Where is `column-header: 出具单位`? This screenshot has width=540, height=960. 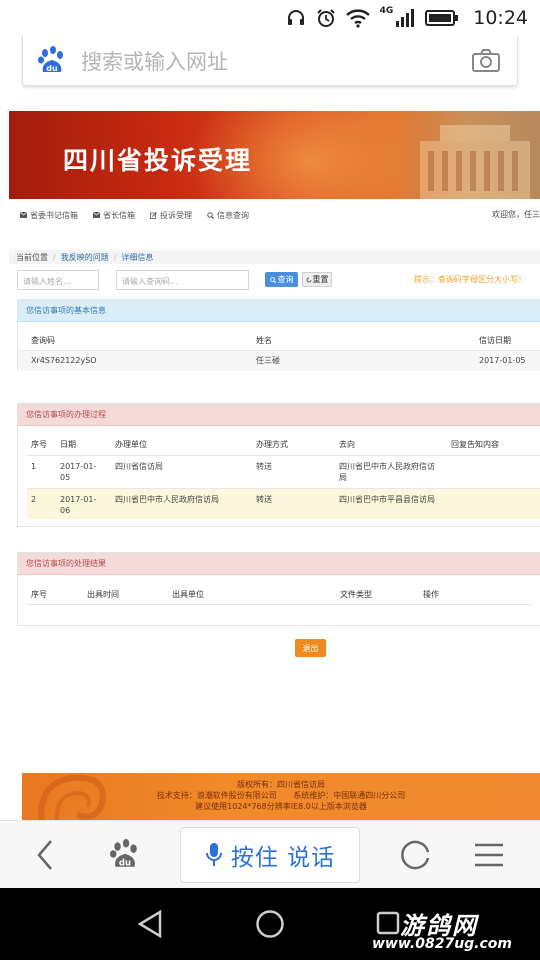
column-header: 出具单位 is located at coordinates (188, 594).